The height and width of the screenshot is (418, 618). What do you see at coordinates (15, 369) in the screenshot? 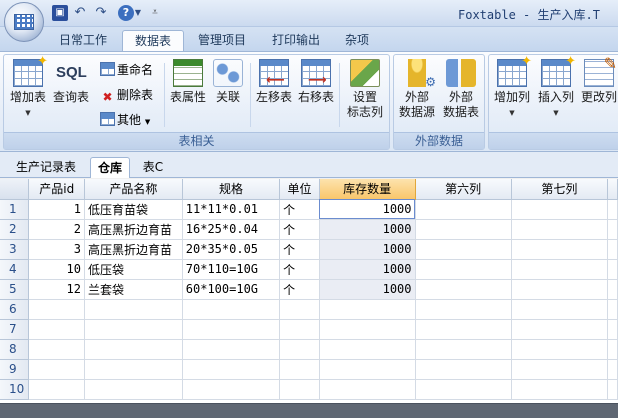
I see `row-header: 9` at bounding box center [15, 369].